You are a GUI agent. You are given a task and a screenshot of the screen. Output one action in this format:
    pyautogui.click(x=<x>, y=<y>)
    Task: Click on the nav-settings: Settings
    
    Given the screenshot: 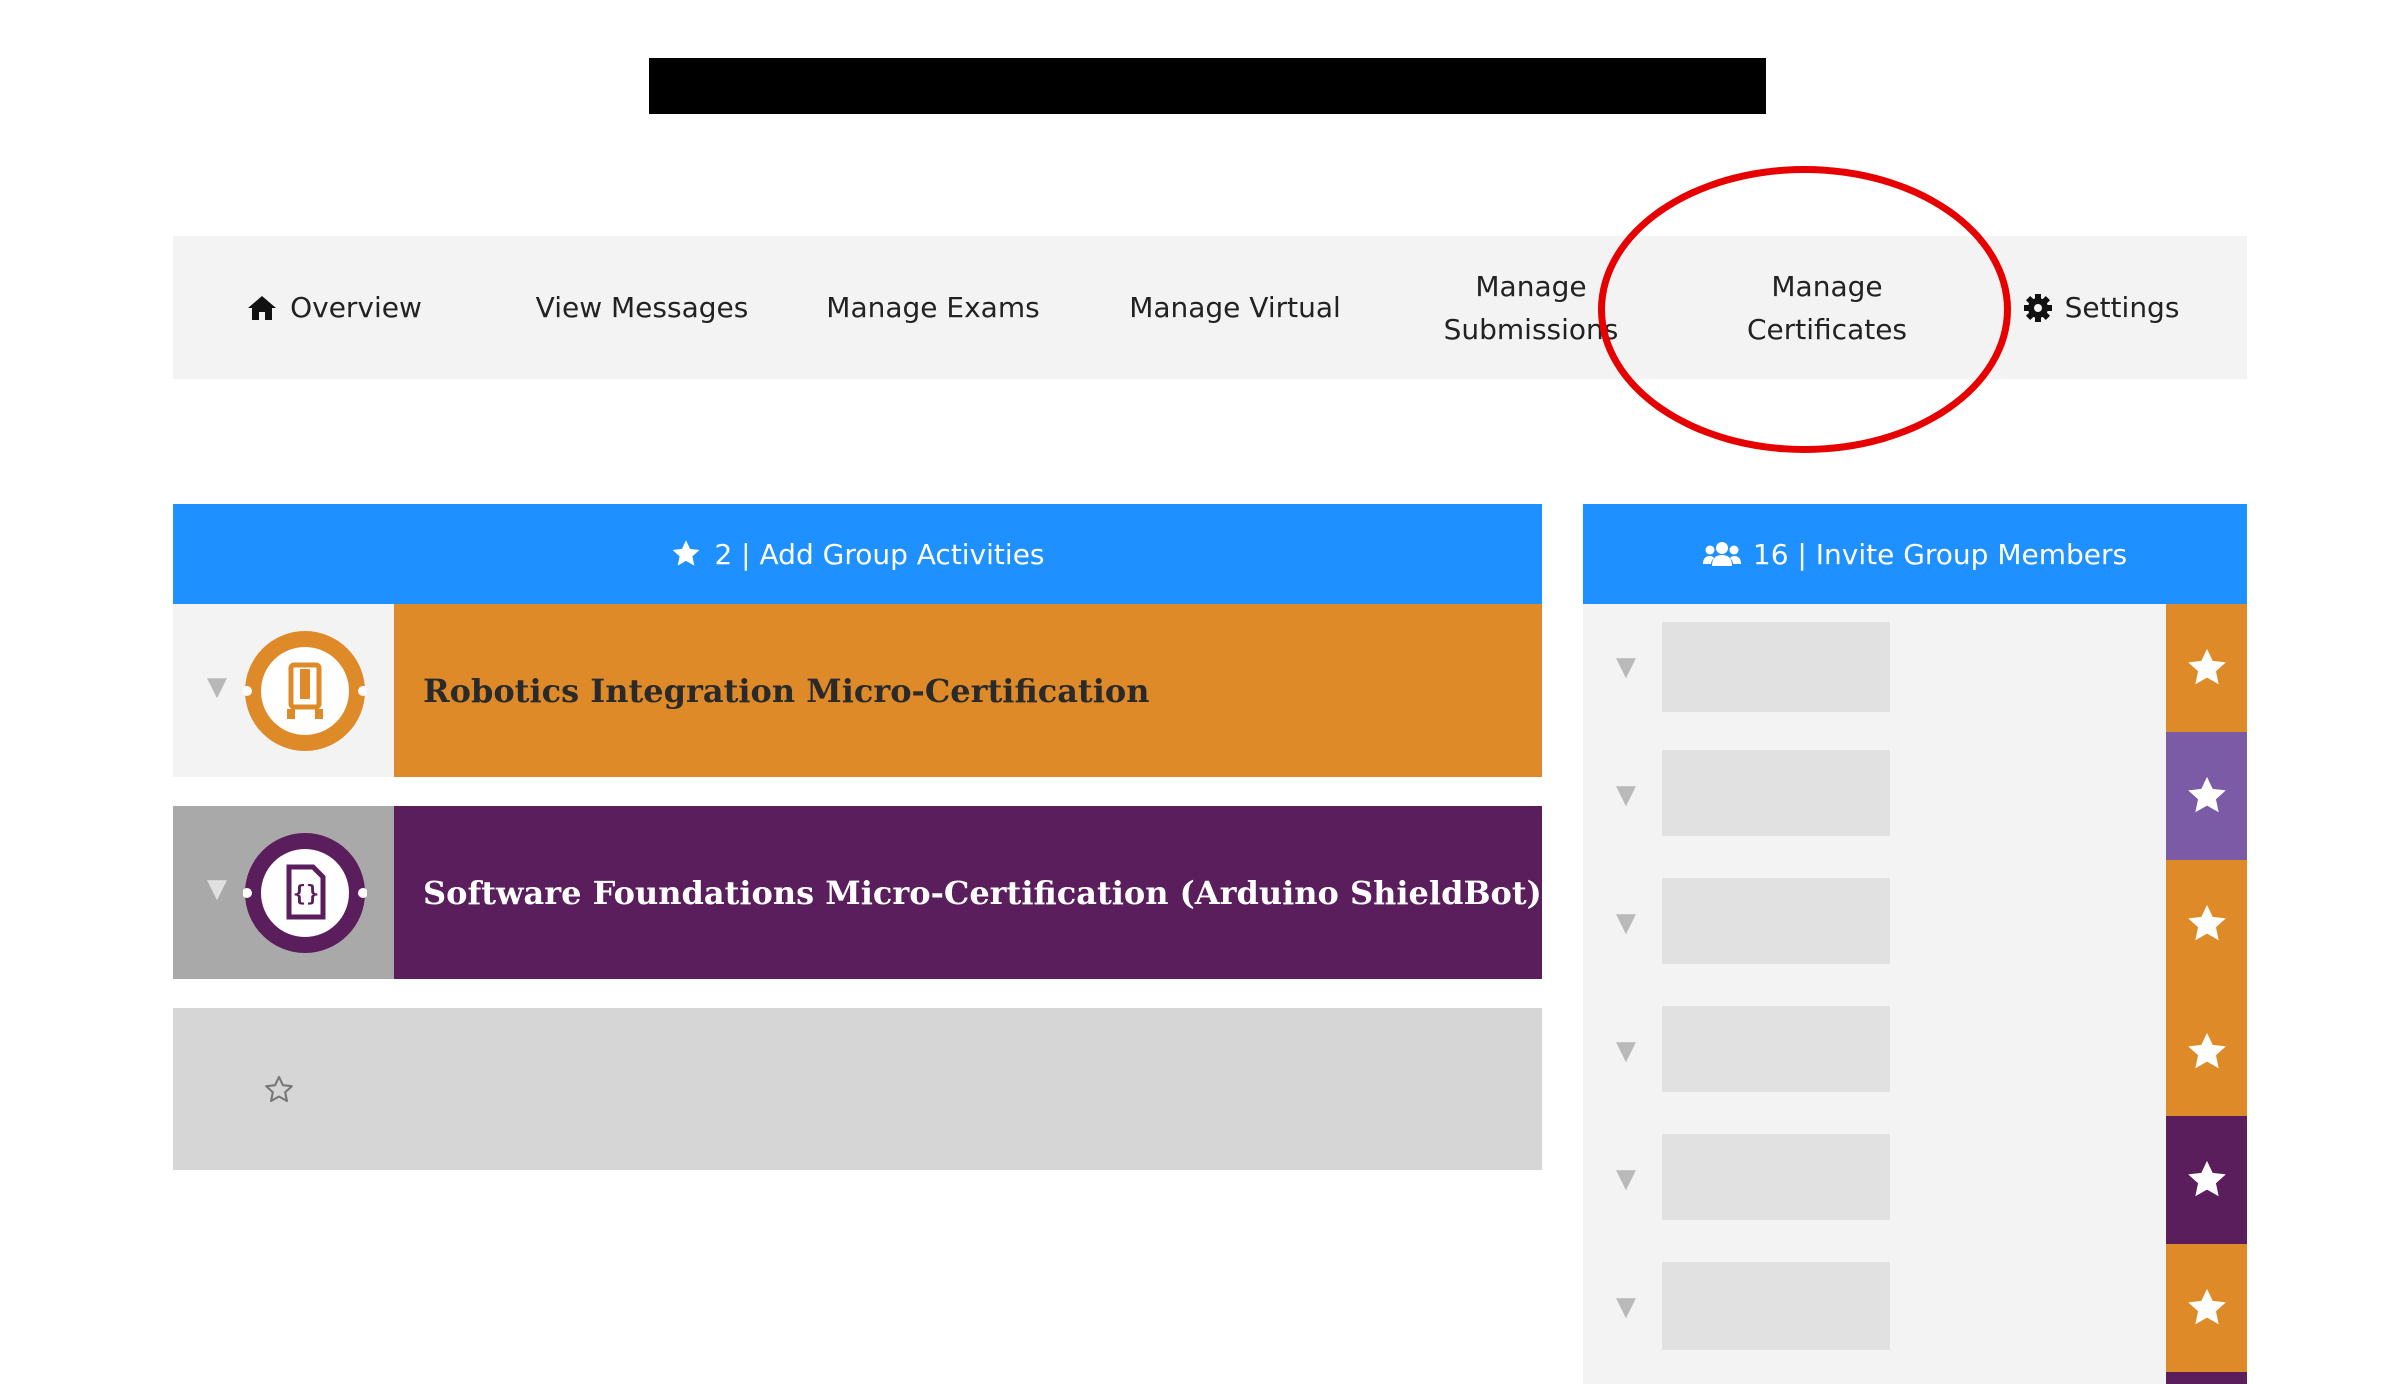 What is the action you would take?
    pyautogui.click(x=2101, y=307)
    